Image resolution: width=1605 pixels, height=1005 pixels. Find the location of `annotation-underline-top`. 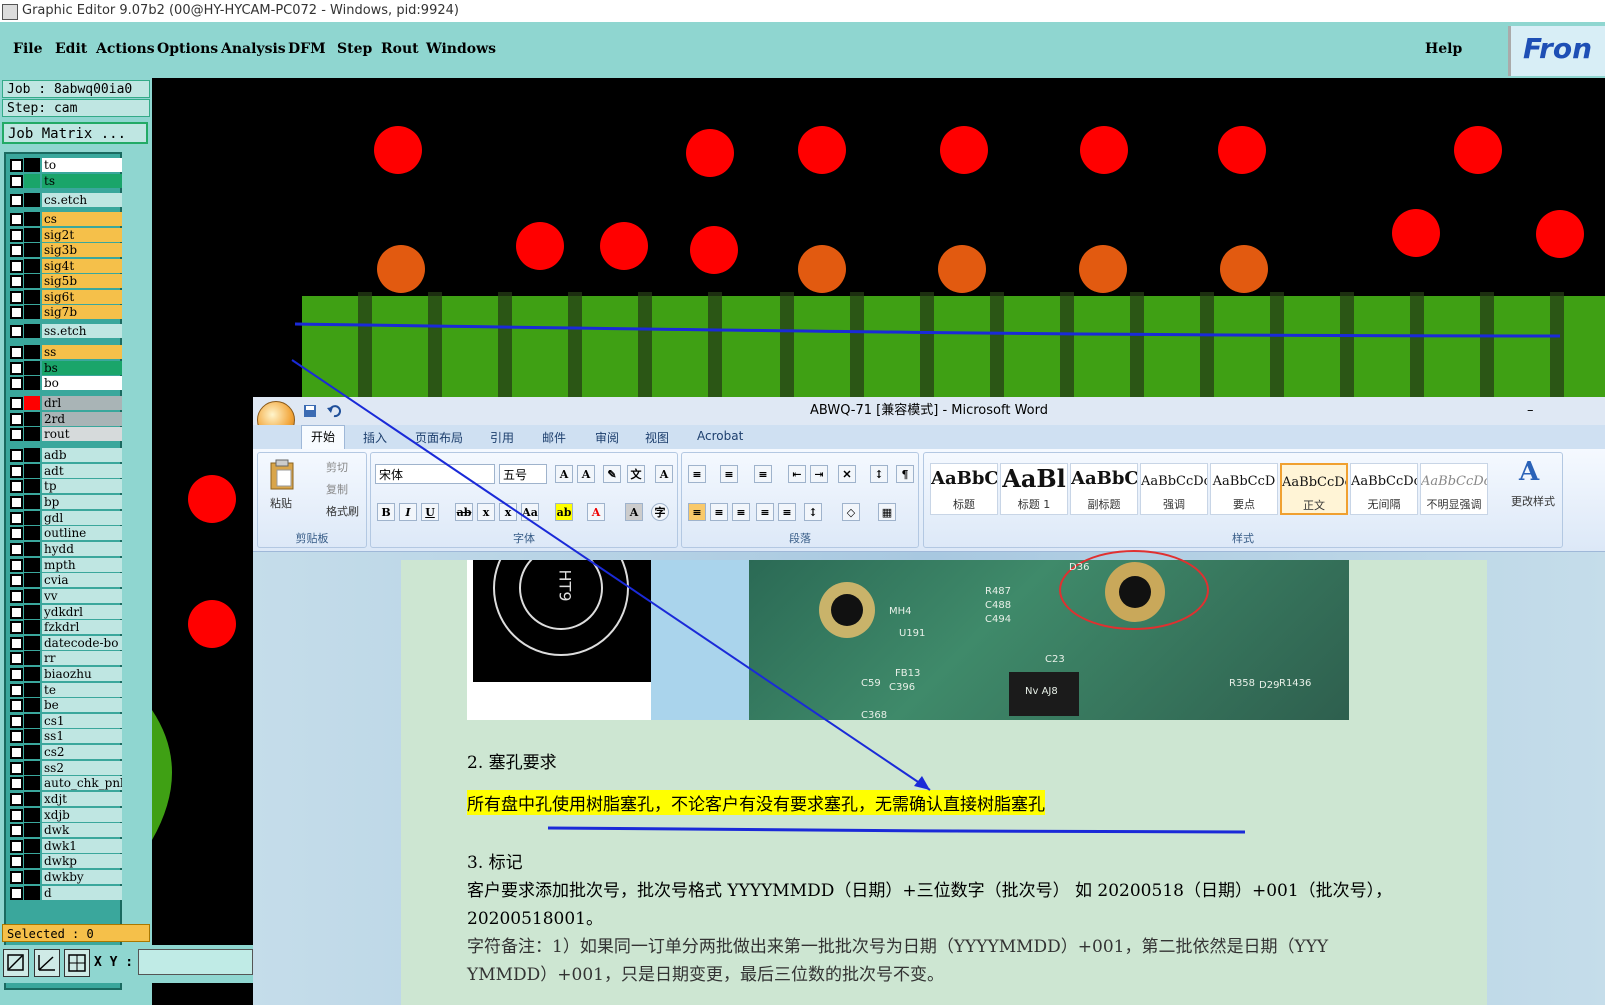

annotation-underline-top is located at coordinates (927, 330).